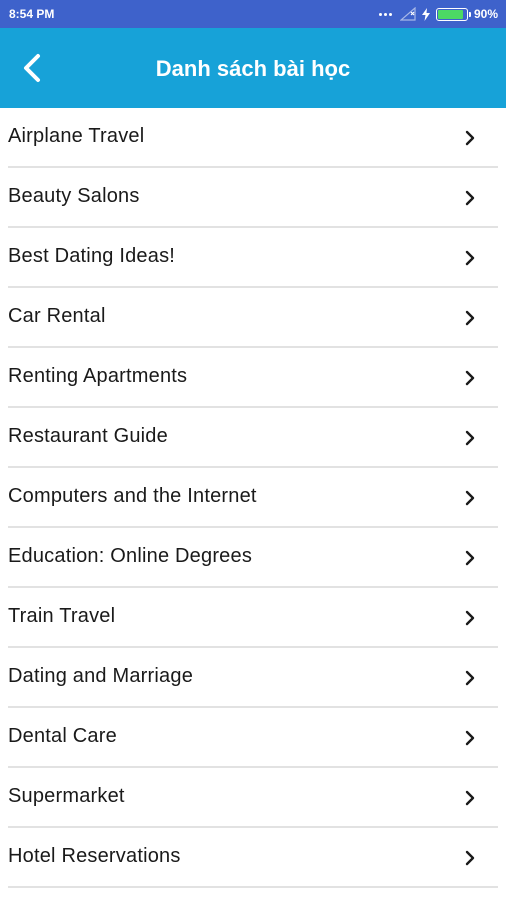 The width and height of the screenshot is (506, 900). I want to click on more-notifications-icon, so click(385, 14).